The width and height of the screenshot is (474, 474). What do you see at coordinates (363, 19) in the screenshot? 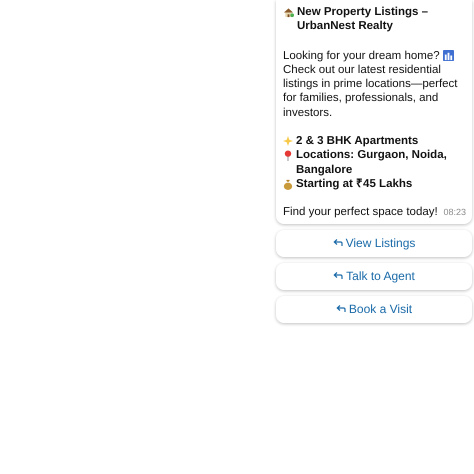
I see `message-title: New Property Listings – UrbanNest Realty` at bounding box center [363, 19].